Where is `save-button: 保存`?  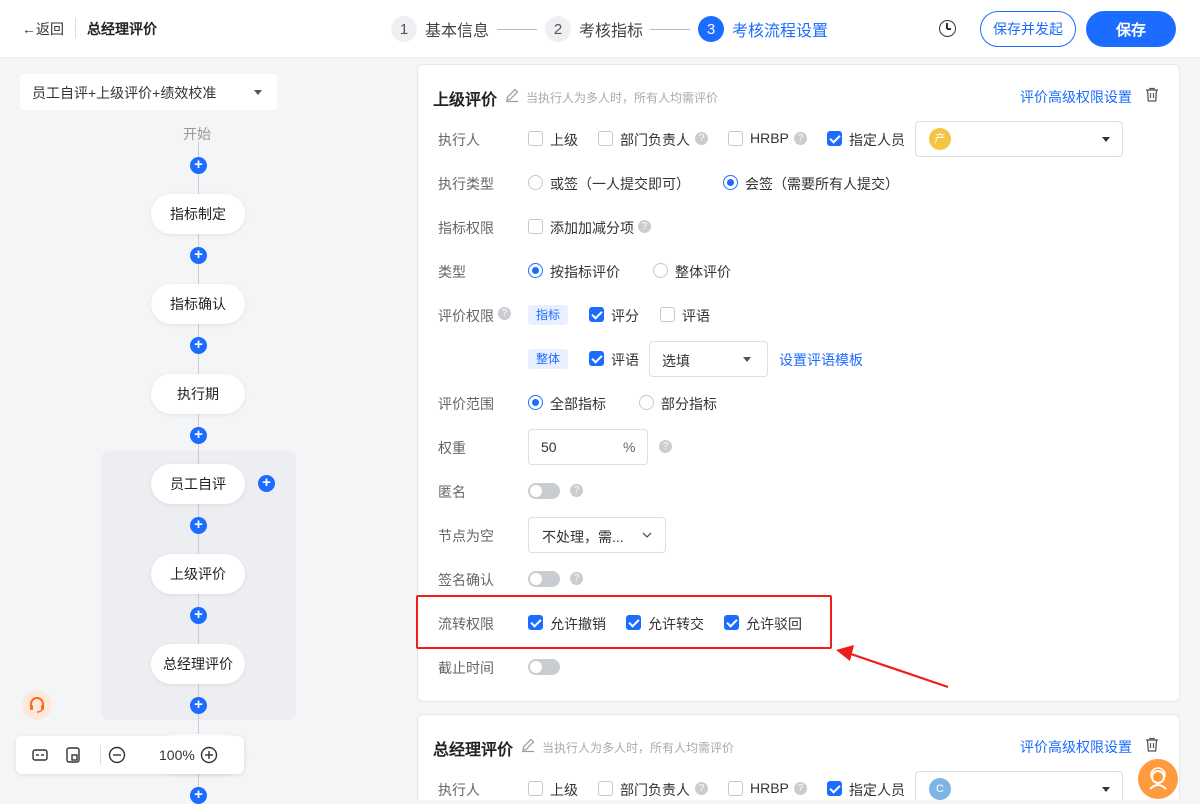
save-button: 保存 is located at coordinates (1131, 29).